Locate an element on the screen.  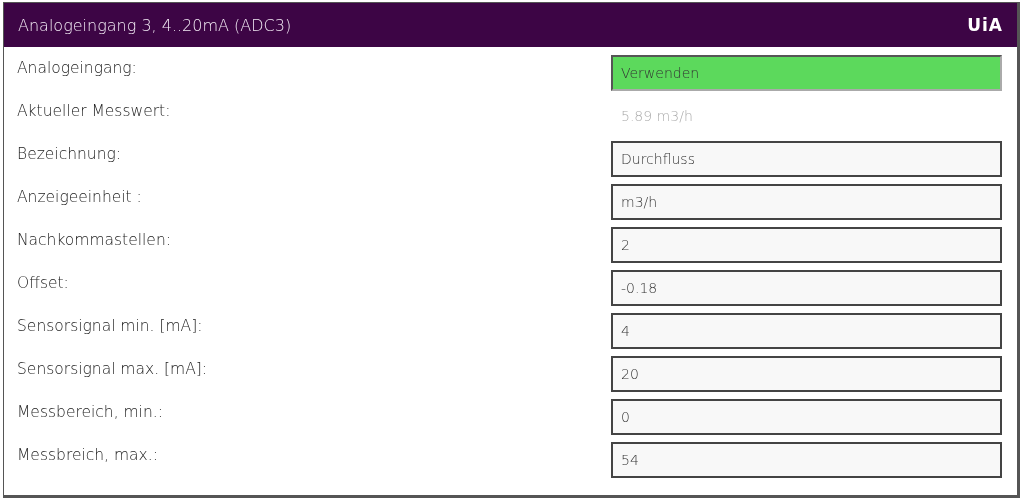
field-label: Messbreich, max.: is located at coordinates (87, 455).